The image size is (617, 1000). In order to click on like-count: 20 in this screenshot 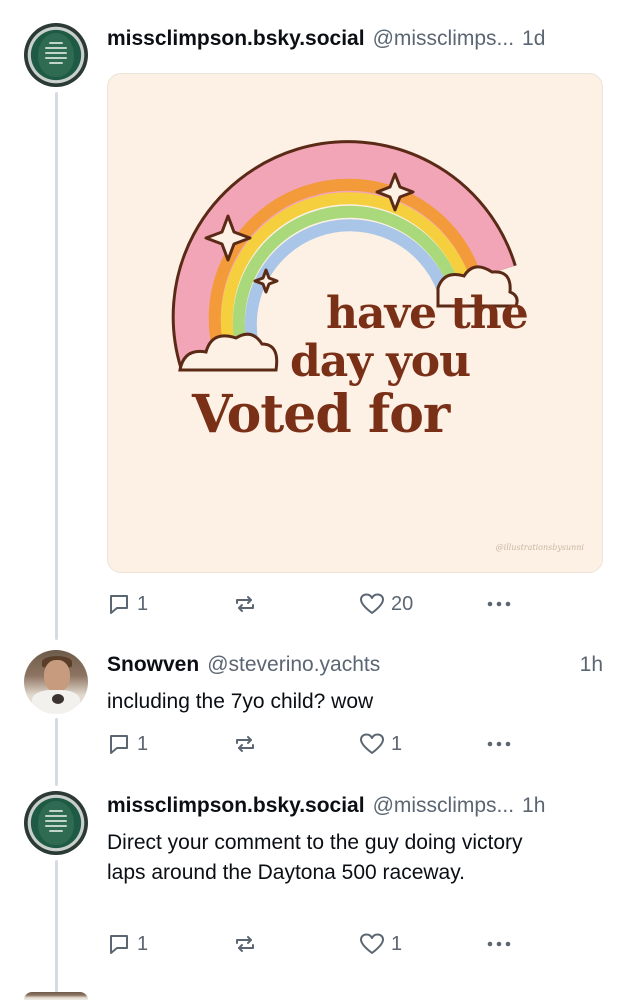, I will do `click(402, 603)`.